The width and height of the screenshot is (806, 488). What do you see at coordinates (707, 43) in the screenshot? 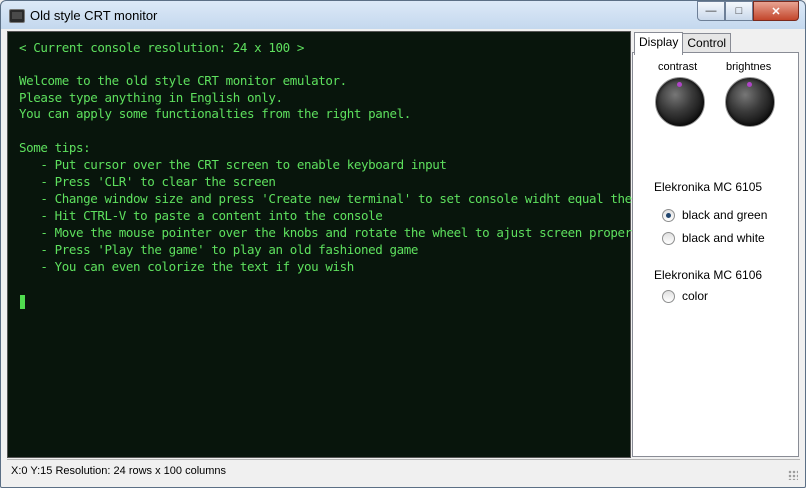
I see `tab-control: Control` at bounding box center [707, 43].